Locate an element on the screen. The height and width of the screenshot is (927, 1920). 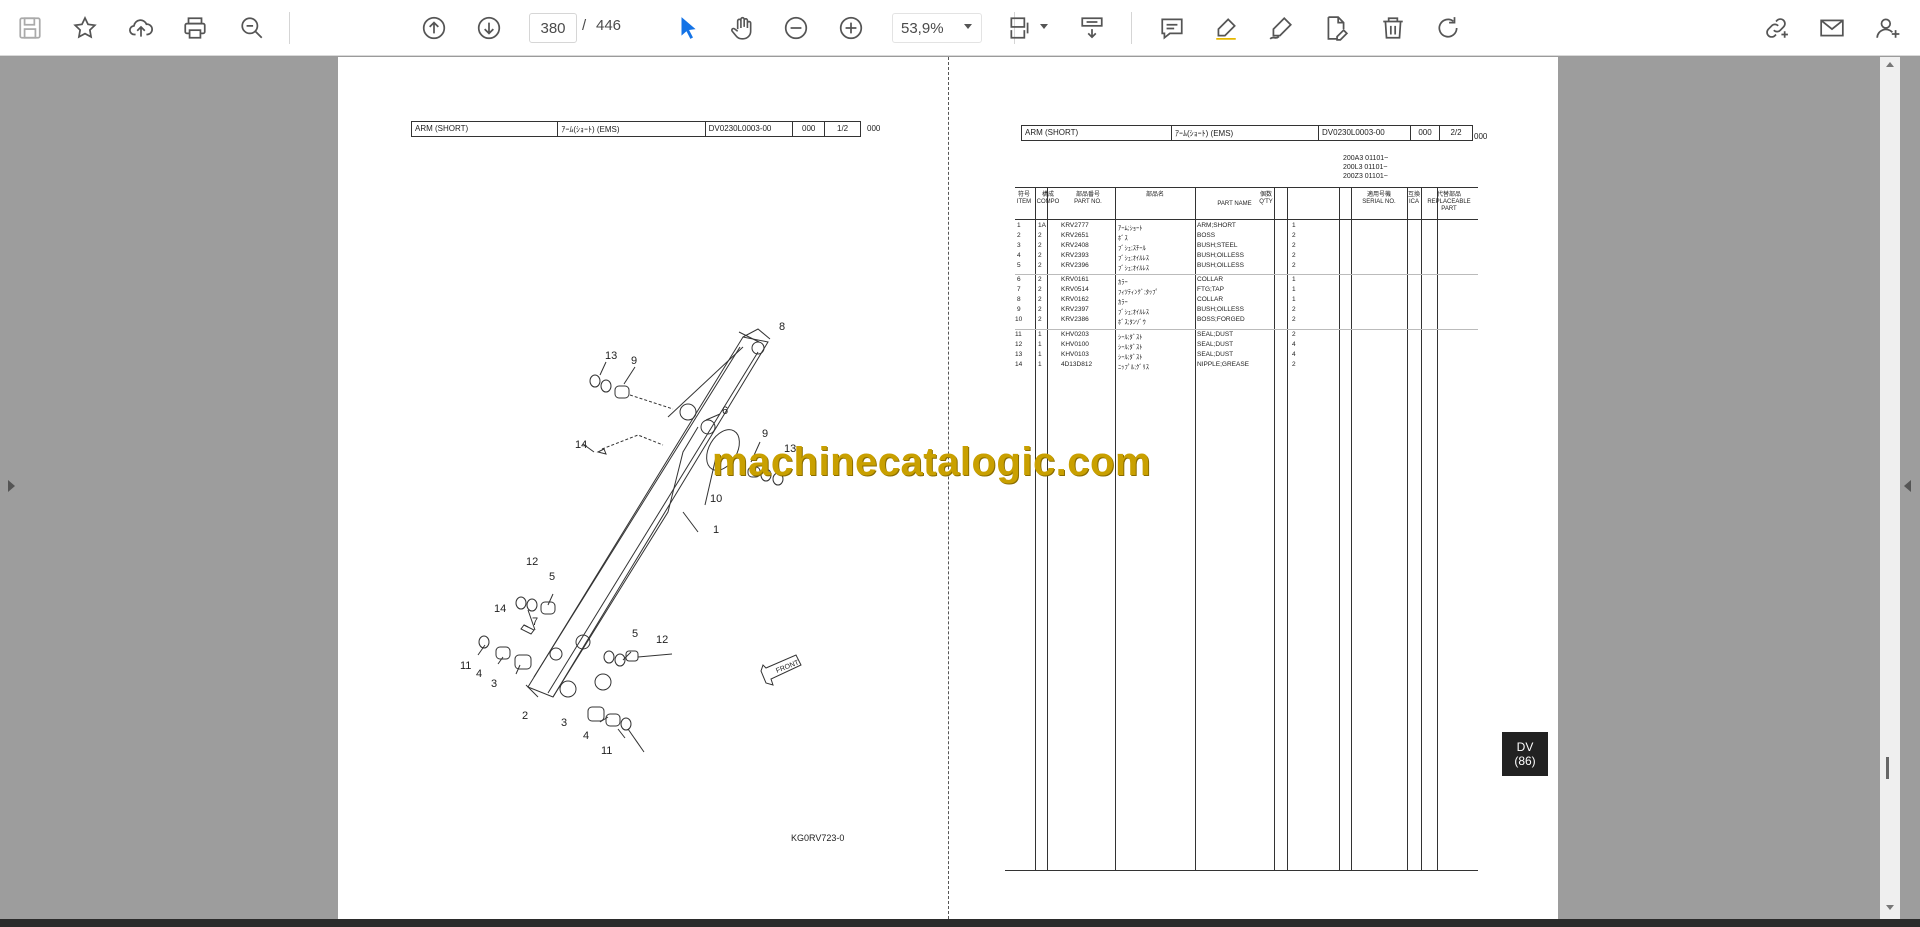
header-name-jp: ｱｰﾑ(ｼｮｰﾄ) (EMS) is located at coordinates (1245, 133).